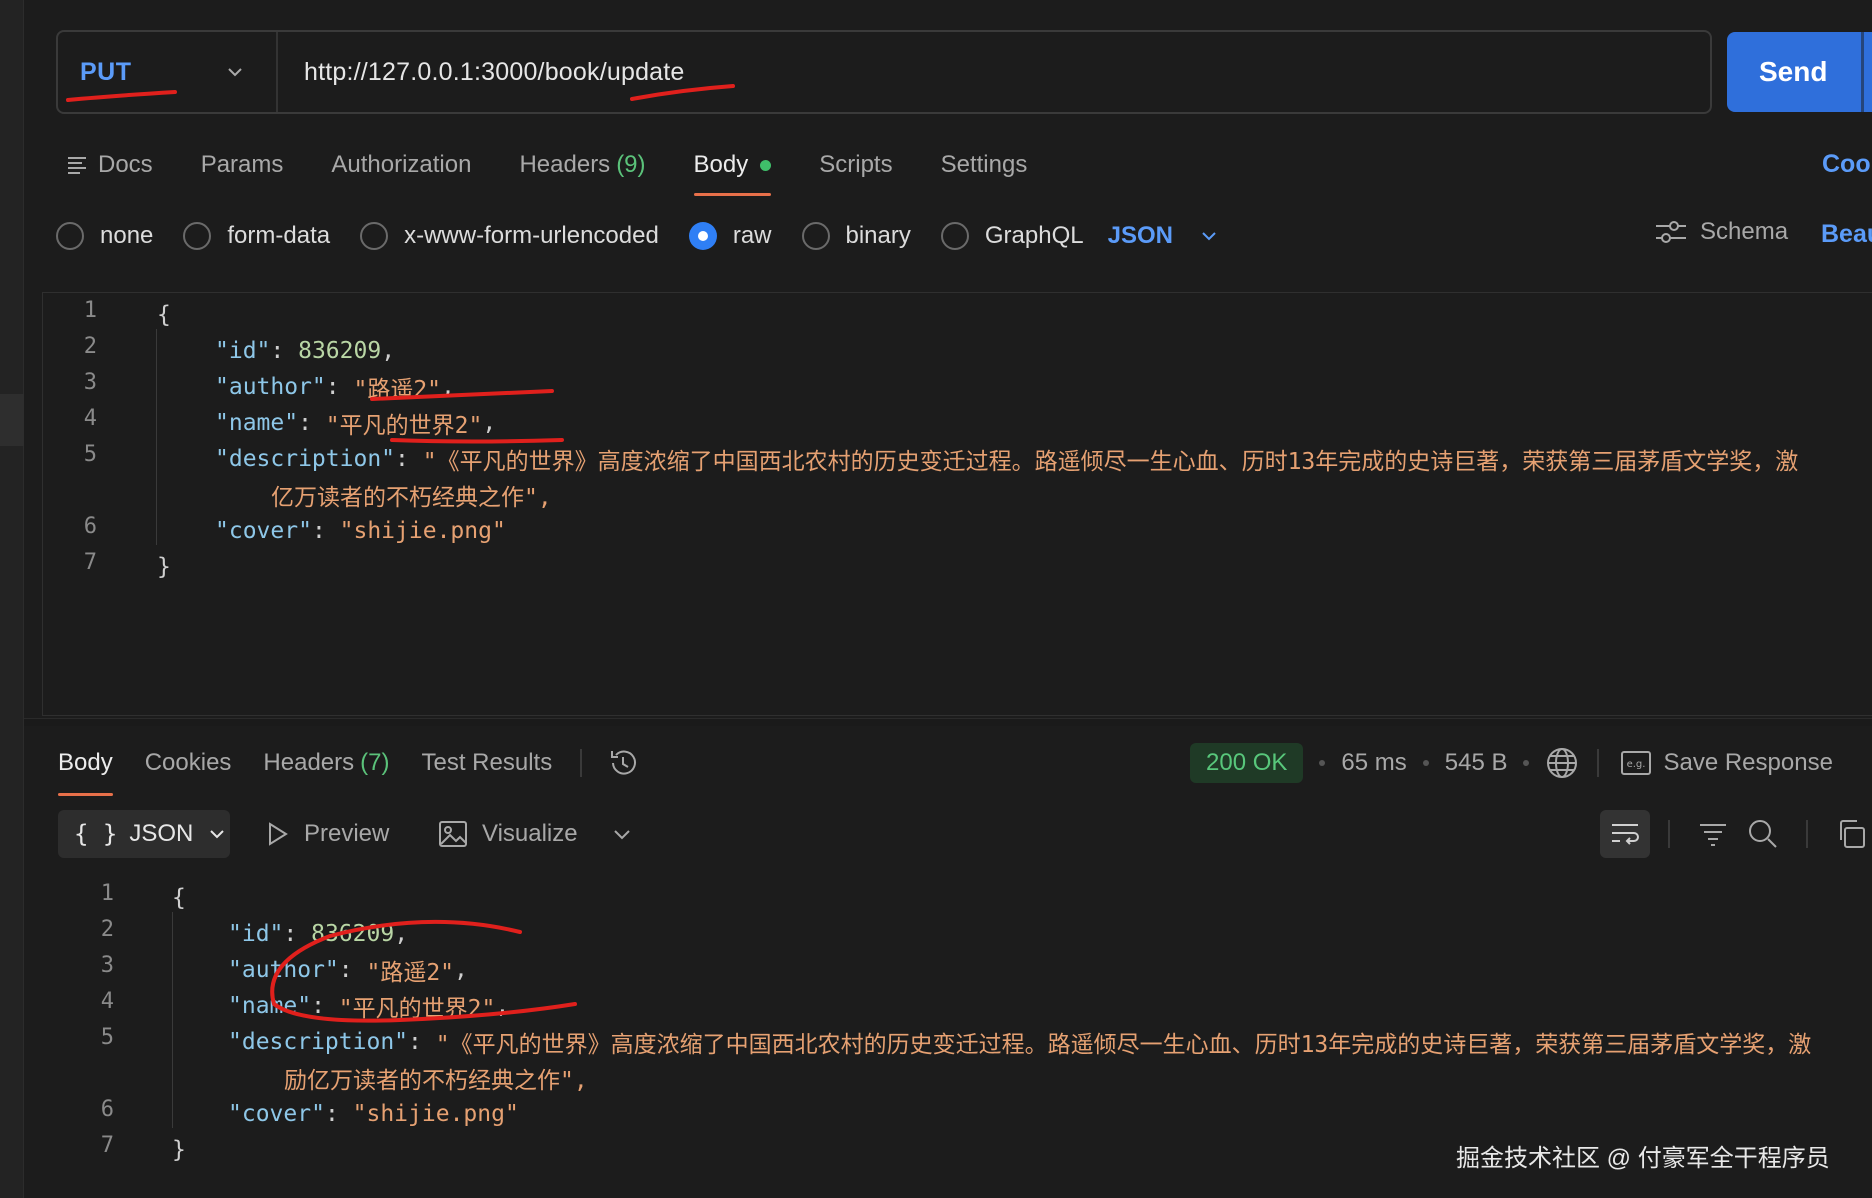 This screenshot has width=1872, height=1198. Describe the element at coordinates (164, 567) in the screenshot. I see `brace-close: }` at that location.